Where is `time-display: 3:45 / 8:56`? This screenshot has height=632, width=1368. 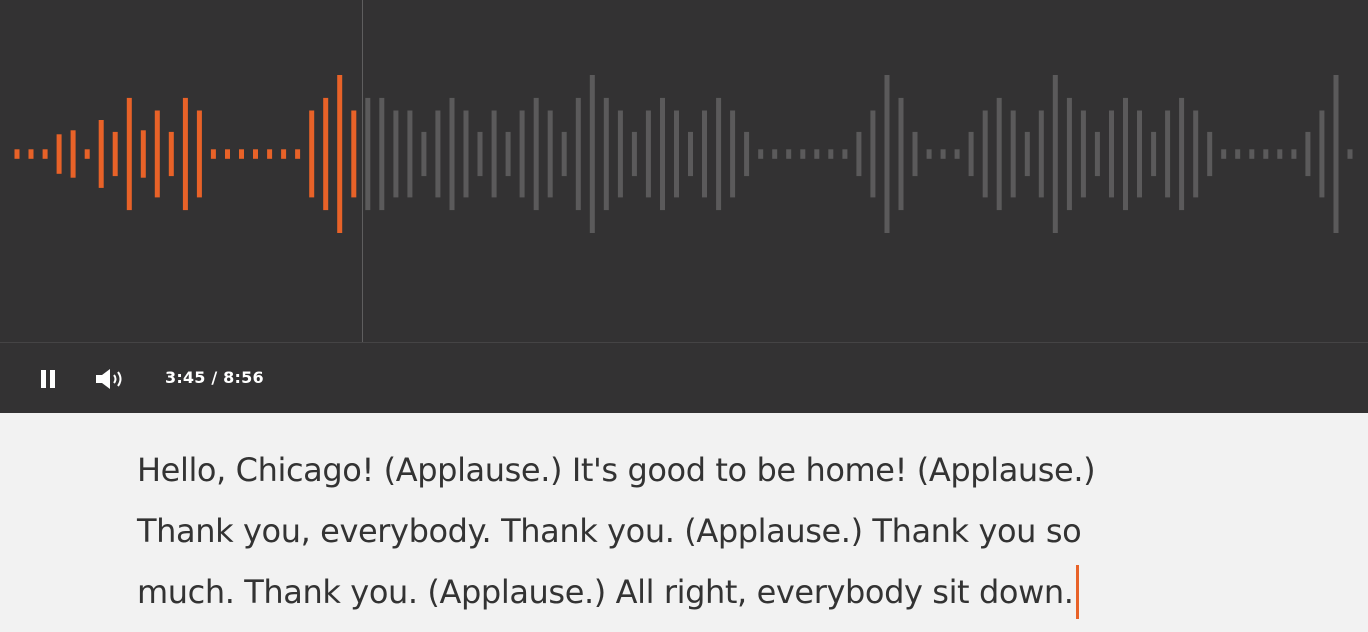 time-display: 3:45 / 8:56 is located at coordinates (214, 377).